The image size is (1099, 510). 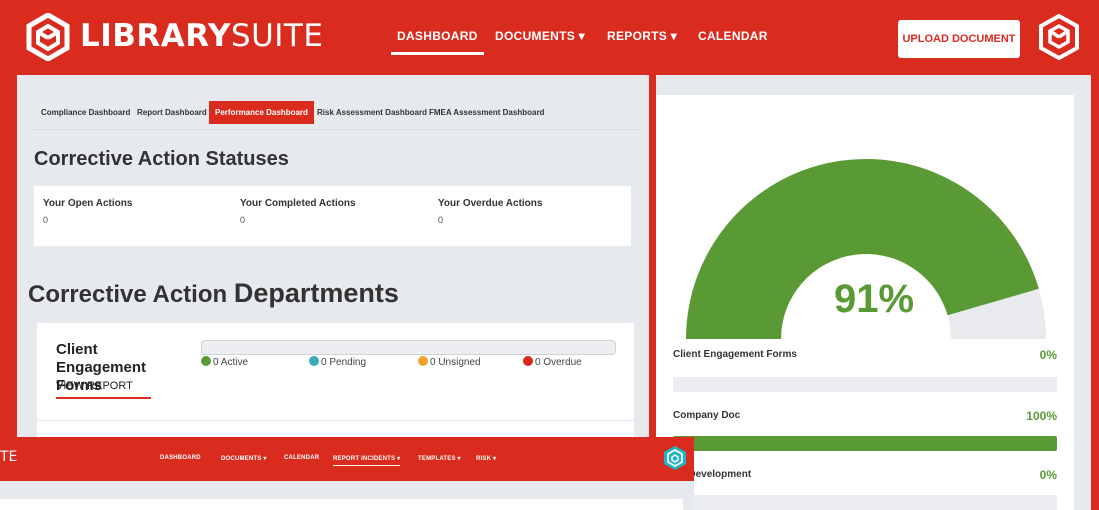 I want to click on dept-row-pct: 100%, so click(x=1041, y=416).